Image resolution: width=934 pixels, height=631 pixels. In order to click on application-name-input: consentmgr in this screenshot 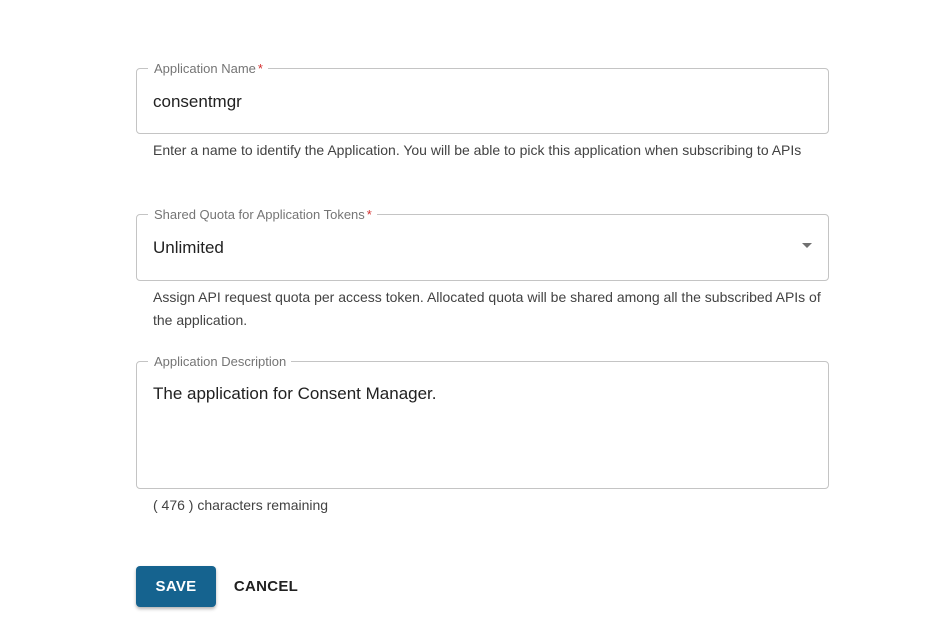, I will do `click(197, 102)`.